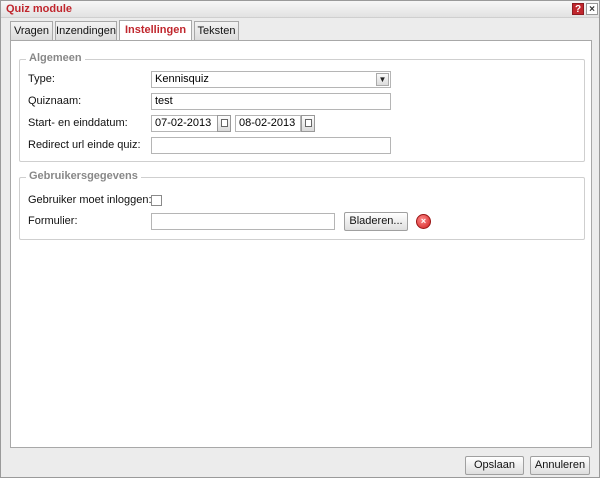  What do you see at coordinates (271, 101) in the screenshot?
I see `quiznaam-input: test` at bounding box center [271, 101].